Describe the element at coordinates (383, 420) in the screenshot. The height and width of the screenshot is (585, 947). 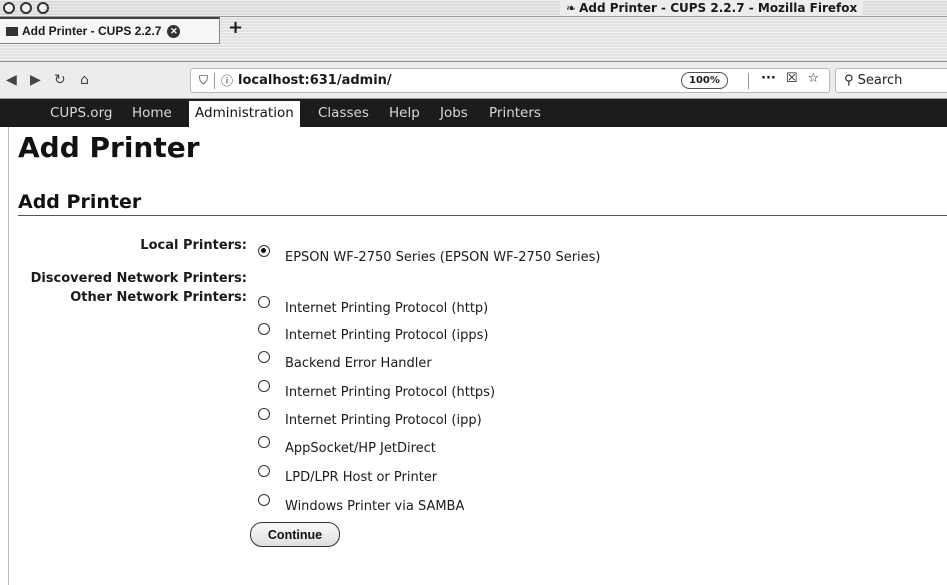
I see `printer-option-label: Internet Printing Protocol (ipp)` at that location.